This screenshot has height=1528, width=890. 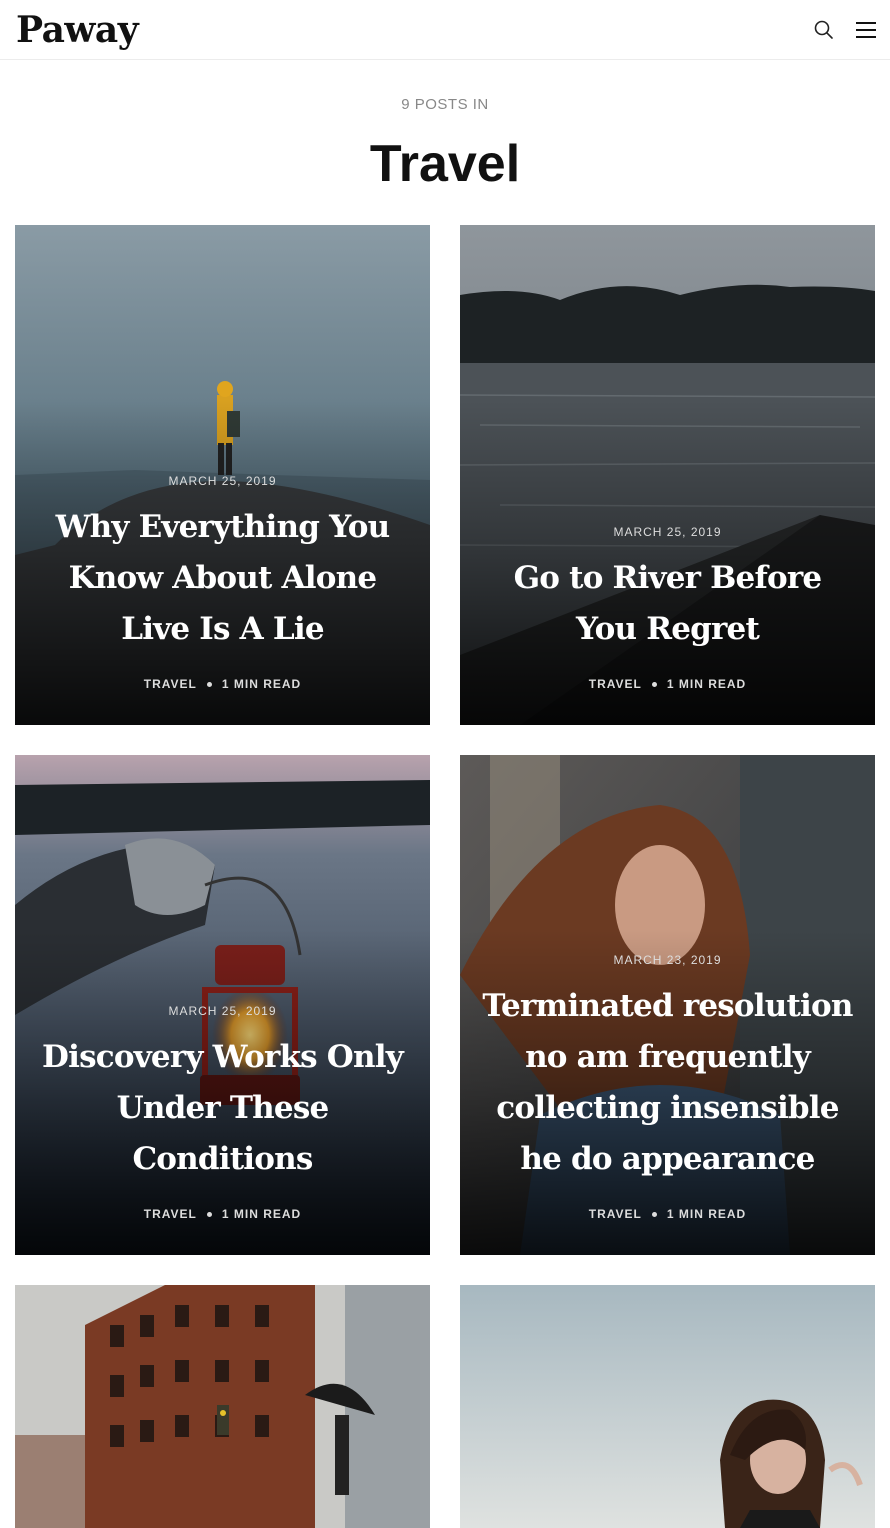 What do you see at coordinates (445, 30) in the screenshot?
I see `site-header: Paway` at bounding box center [445, 30].